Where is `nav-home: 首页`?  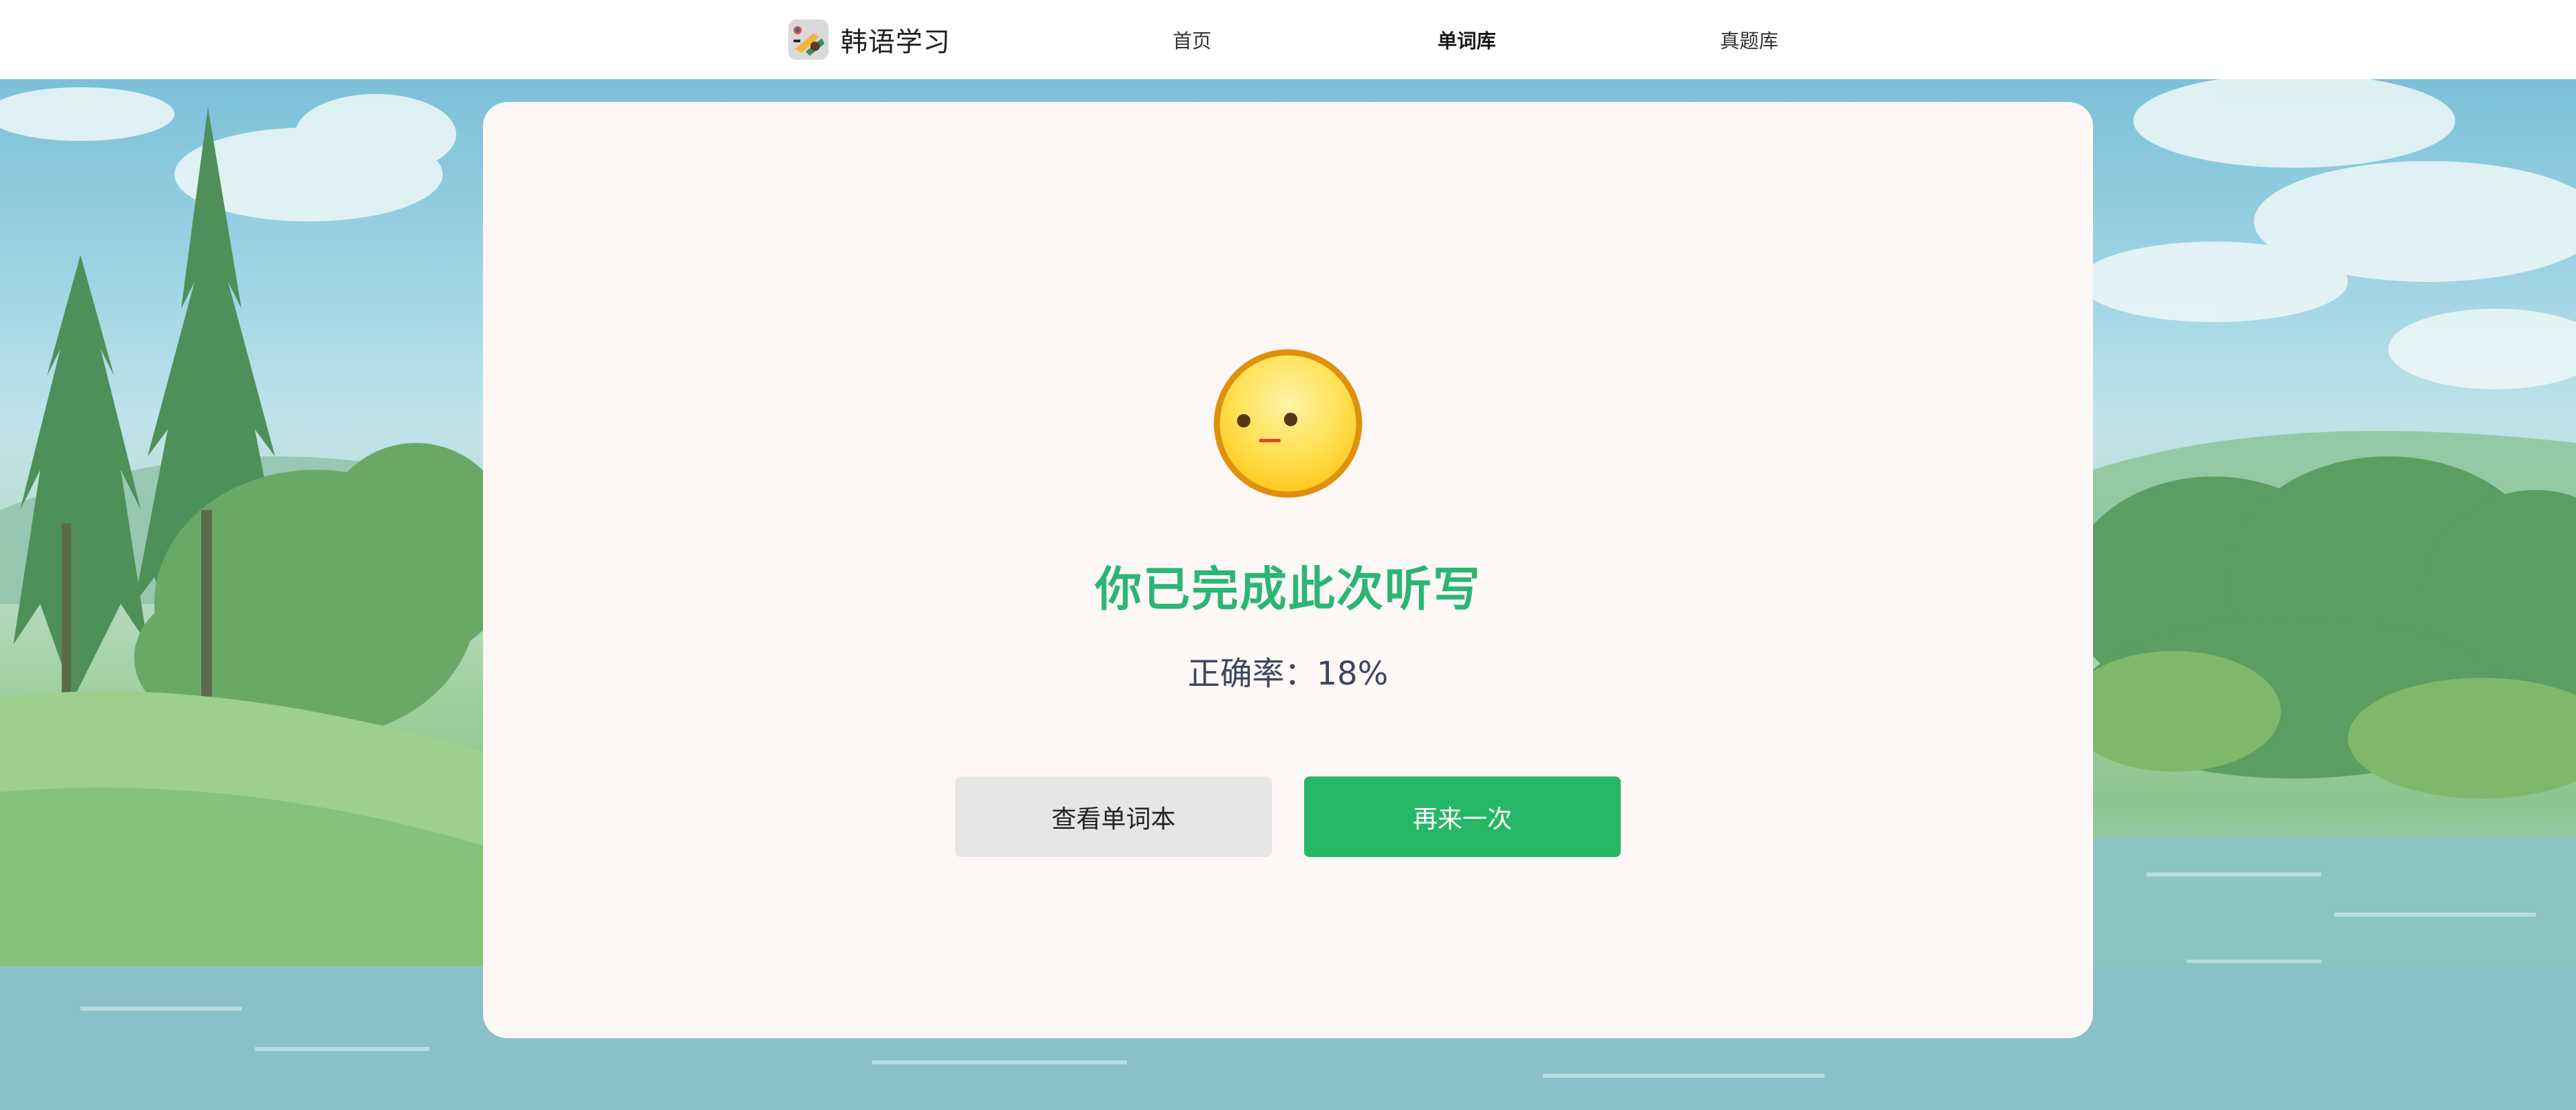
nav-home: 首页 is located at coordinates (1192, 40).